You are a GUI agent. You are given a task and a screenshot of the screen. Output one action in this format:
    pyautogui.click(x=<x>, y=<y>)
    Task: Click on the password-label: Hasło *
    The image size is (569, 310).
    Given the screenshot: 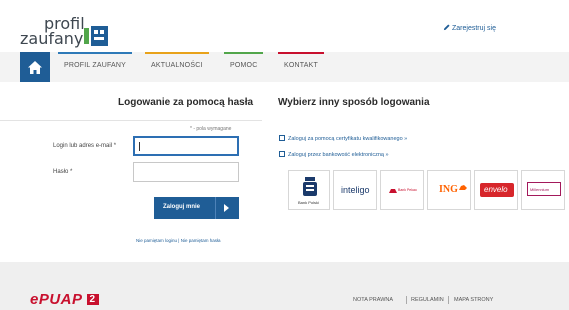 What is the action you would take?
    pyautogui.click(x=63, y=172)
    